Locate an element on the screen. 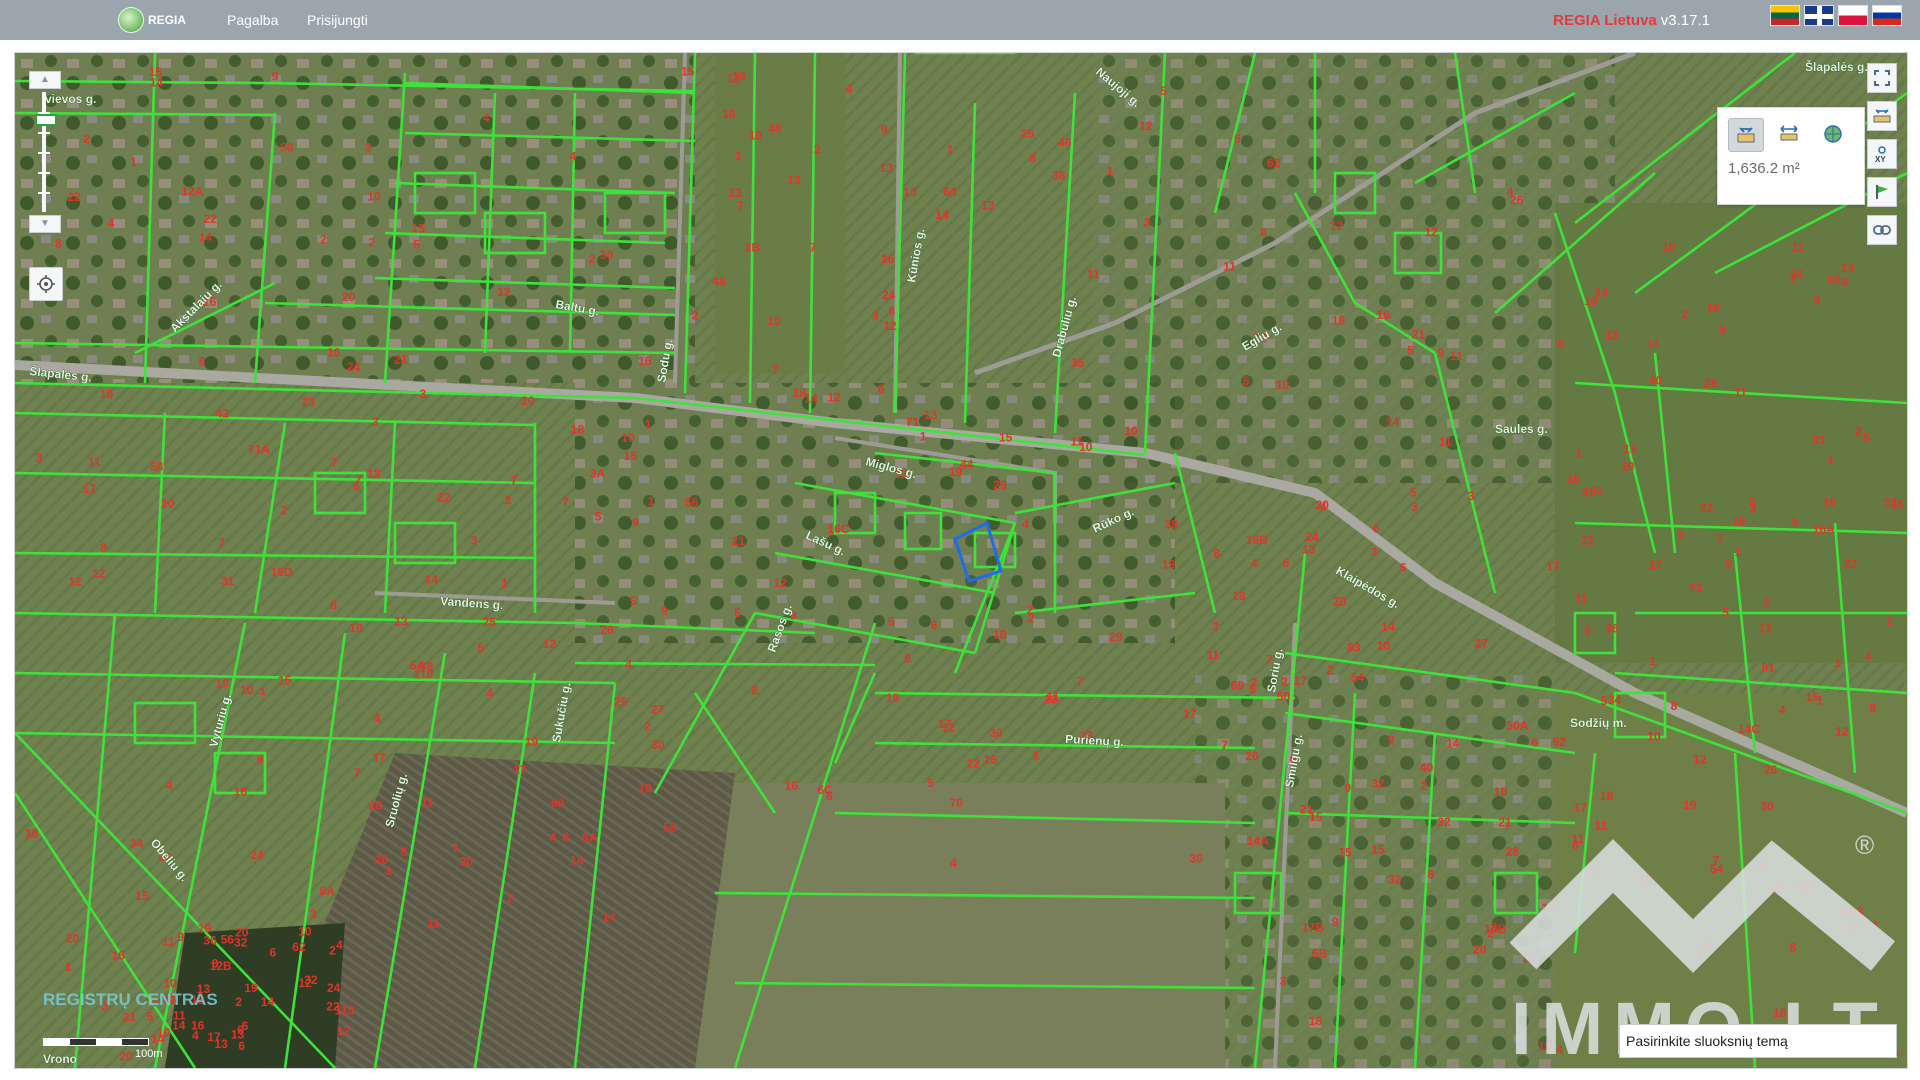 This screenshot has height=1080, width=1920. parcel-number-label: 34 is located at coordinates (1615, 700).